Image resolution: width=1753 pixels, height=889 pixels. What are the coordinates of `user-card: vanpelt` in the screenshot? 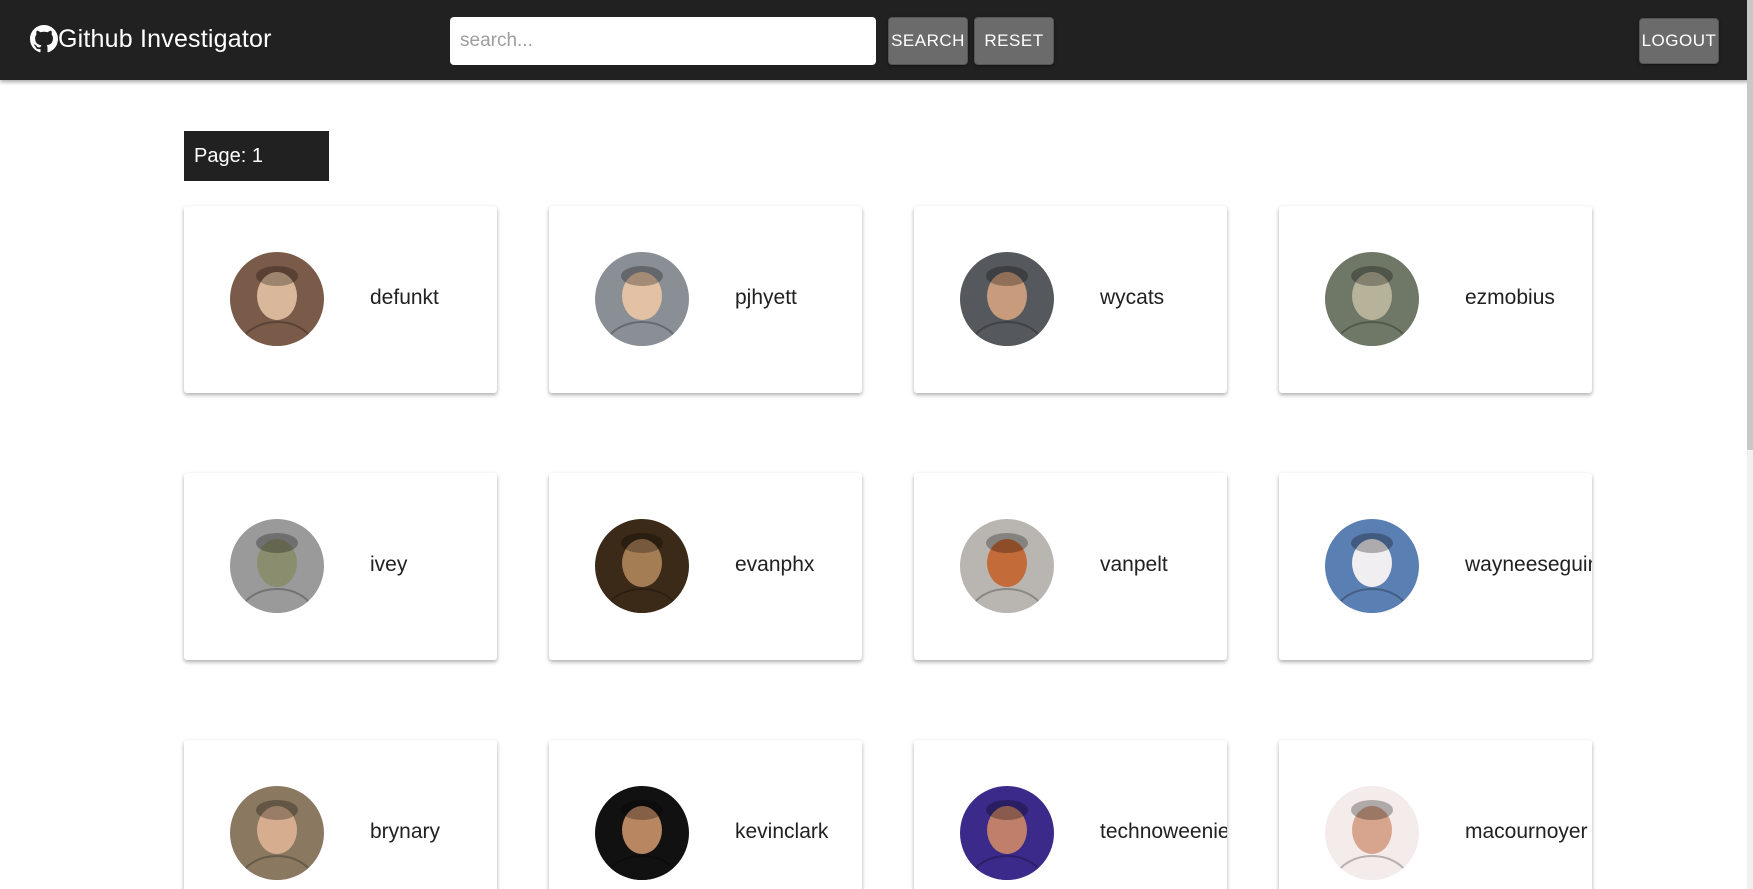 It's located at (1070, 566).